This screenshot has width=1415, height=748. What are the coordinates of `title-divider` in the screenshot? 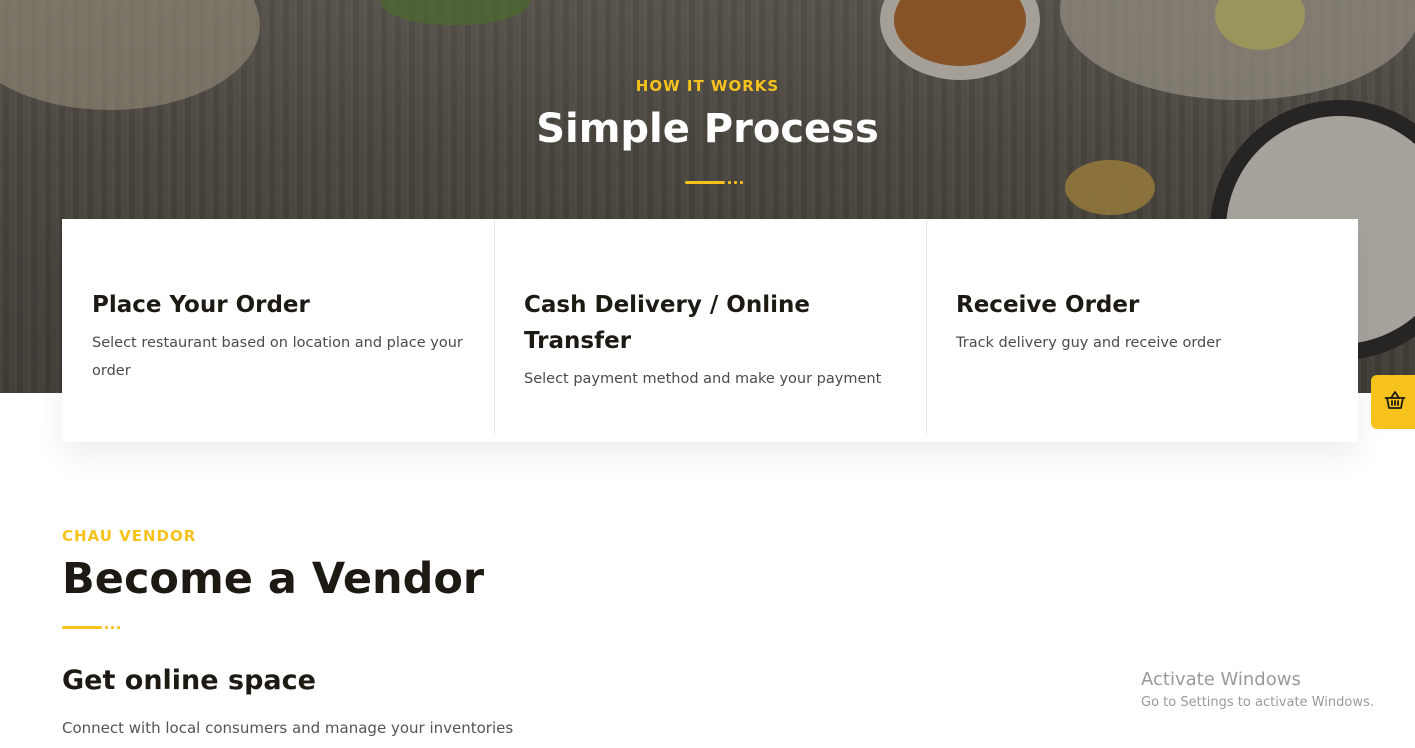 It's located at (714, 182).